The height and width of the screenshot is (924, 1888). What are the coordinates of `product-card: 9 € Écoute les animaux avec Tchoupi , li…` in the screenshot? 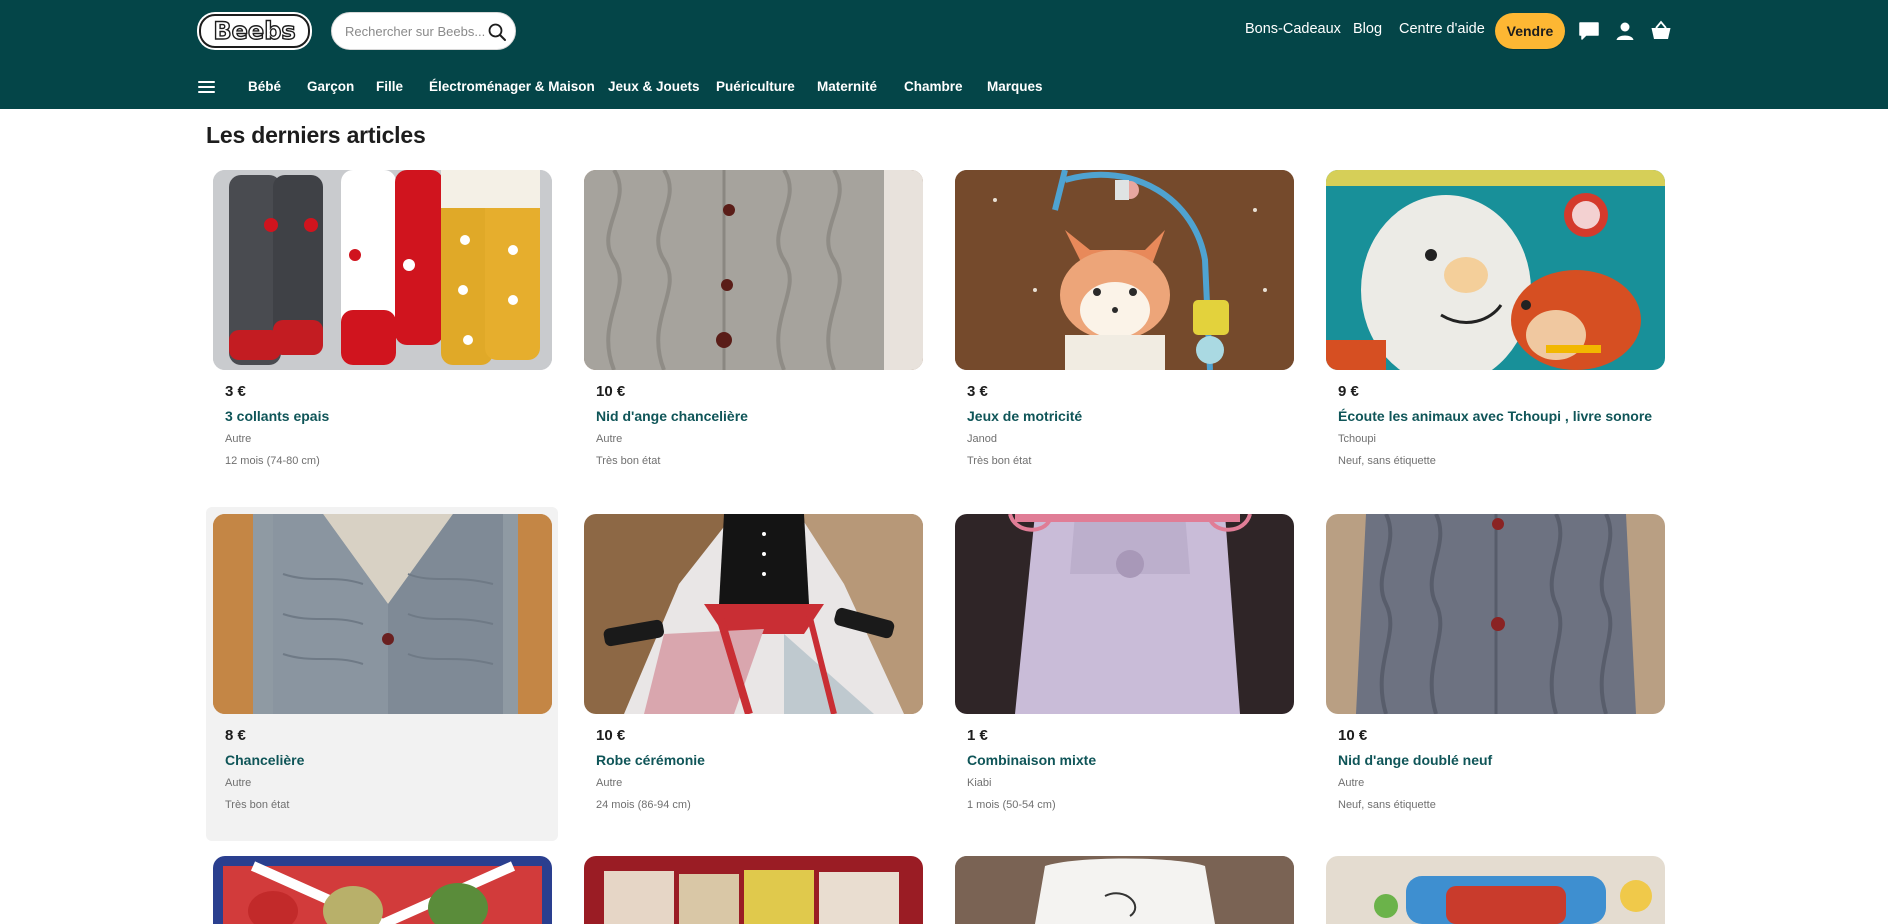 It's located at (1495, 330).